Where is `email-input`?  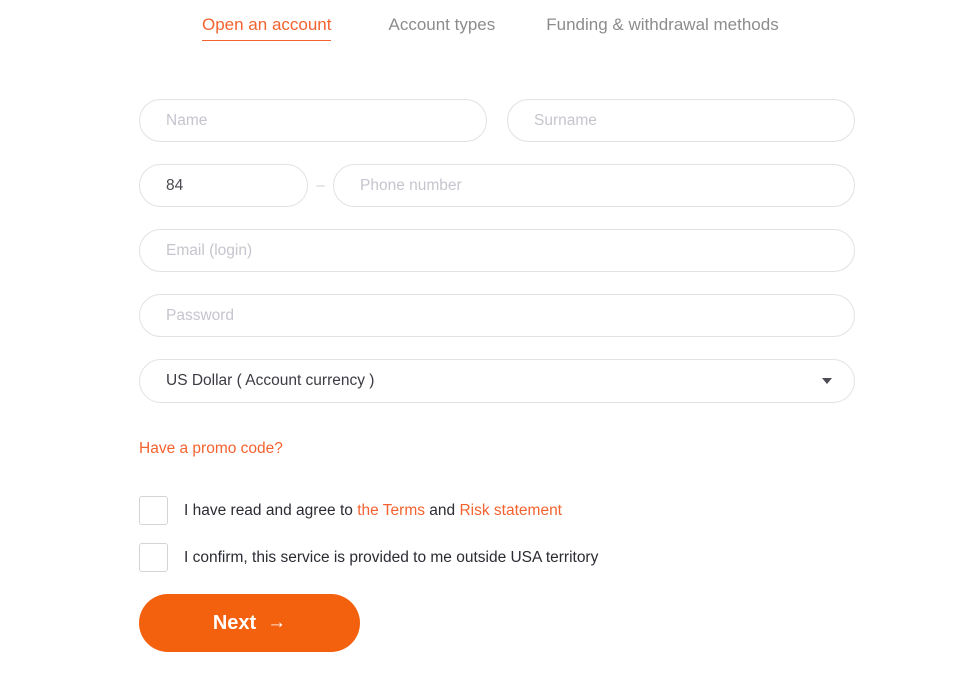 email-input is located at coordinates (497, 250).